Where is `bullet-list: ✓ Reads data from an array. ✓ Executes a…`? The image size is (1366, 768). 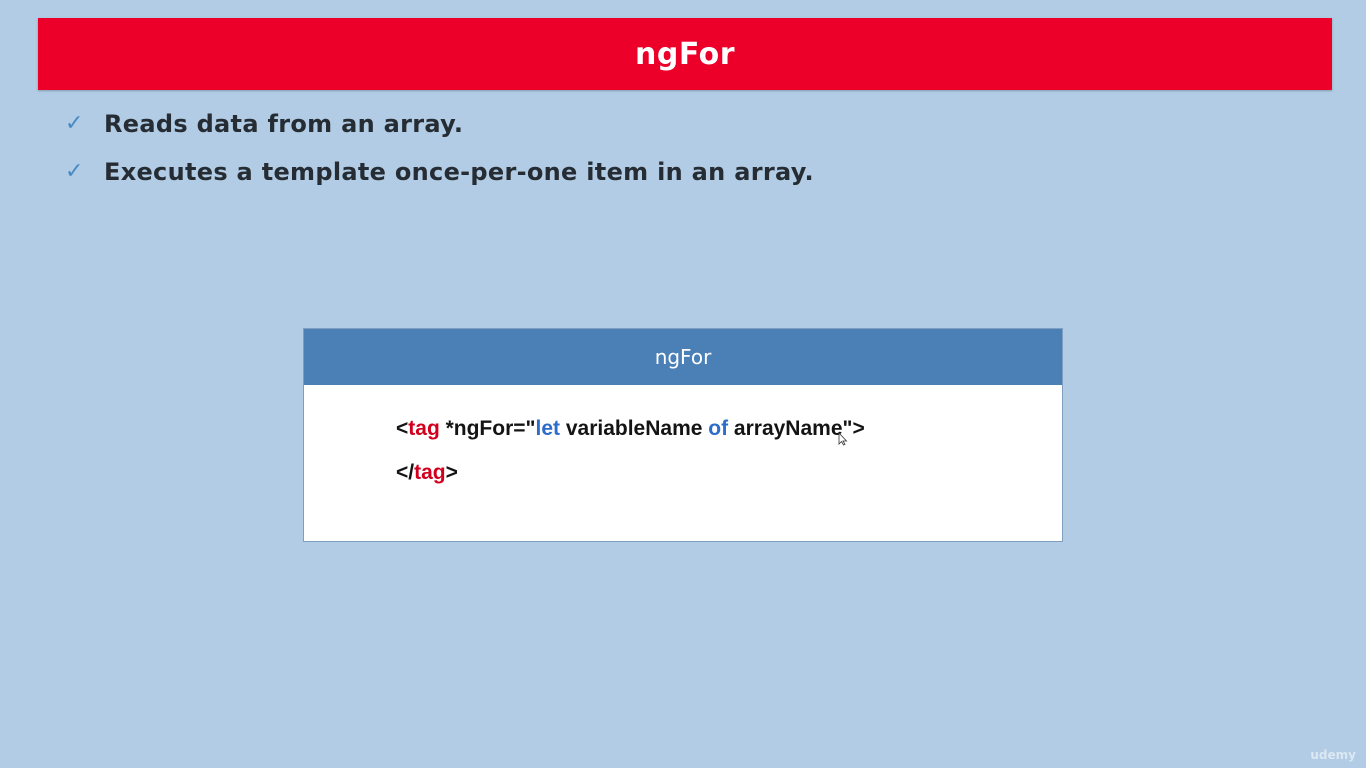
bullet-list: ✓ Reads data from an array. ✓ Executes a… is located at coordinates (562, 152).